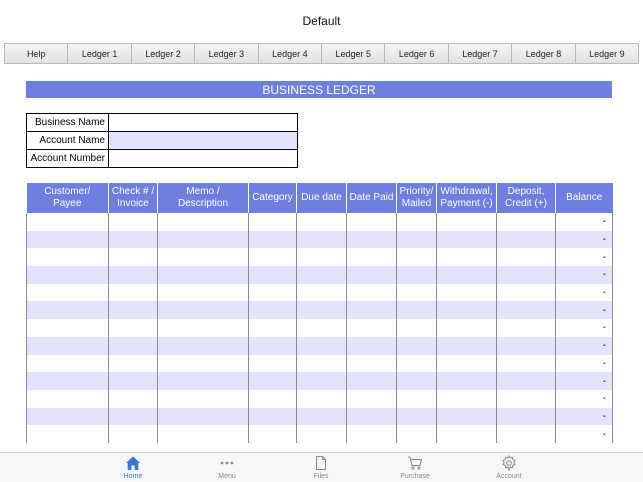 This screenshot has height=482, width=643. Describe the element at coordinates (163, 53) in the screenshot. I see `tab-ledger-2: Ledger 2` at that location.